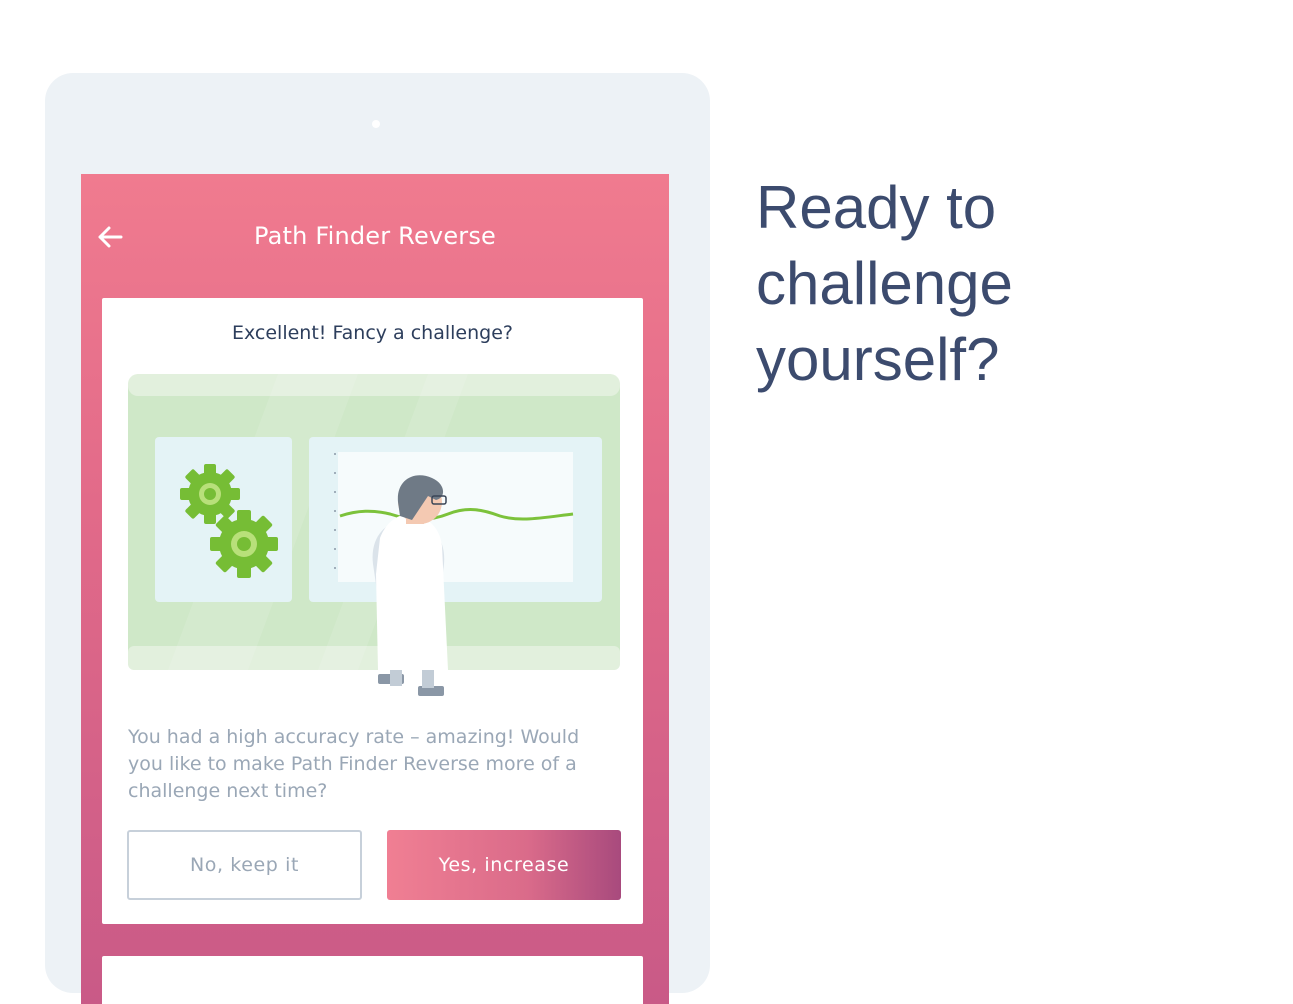 Image resolution: width=1293 pixels, height=1004 pixels. Describe the element at coordinates (372, 333) in the screenshot. I see `dialog-heading: Excellent! Fancy a challenge?` at that location.